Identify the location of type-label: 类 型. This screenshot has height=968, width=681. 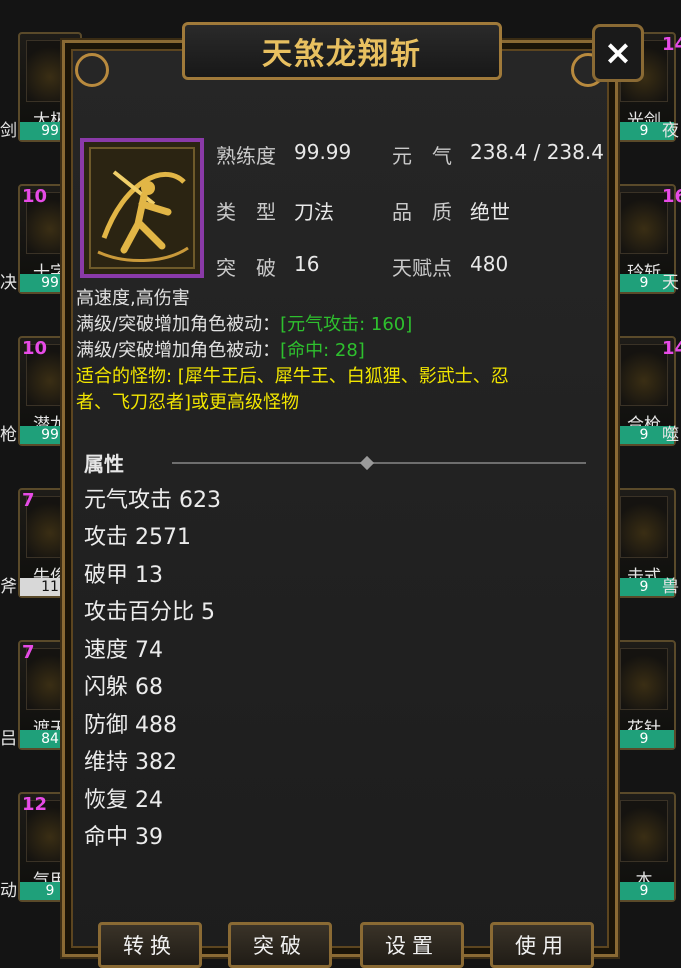
(246, 212).